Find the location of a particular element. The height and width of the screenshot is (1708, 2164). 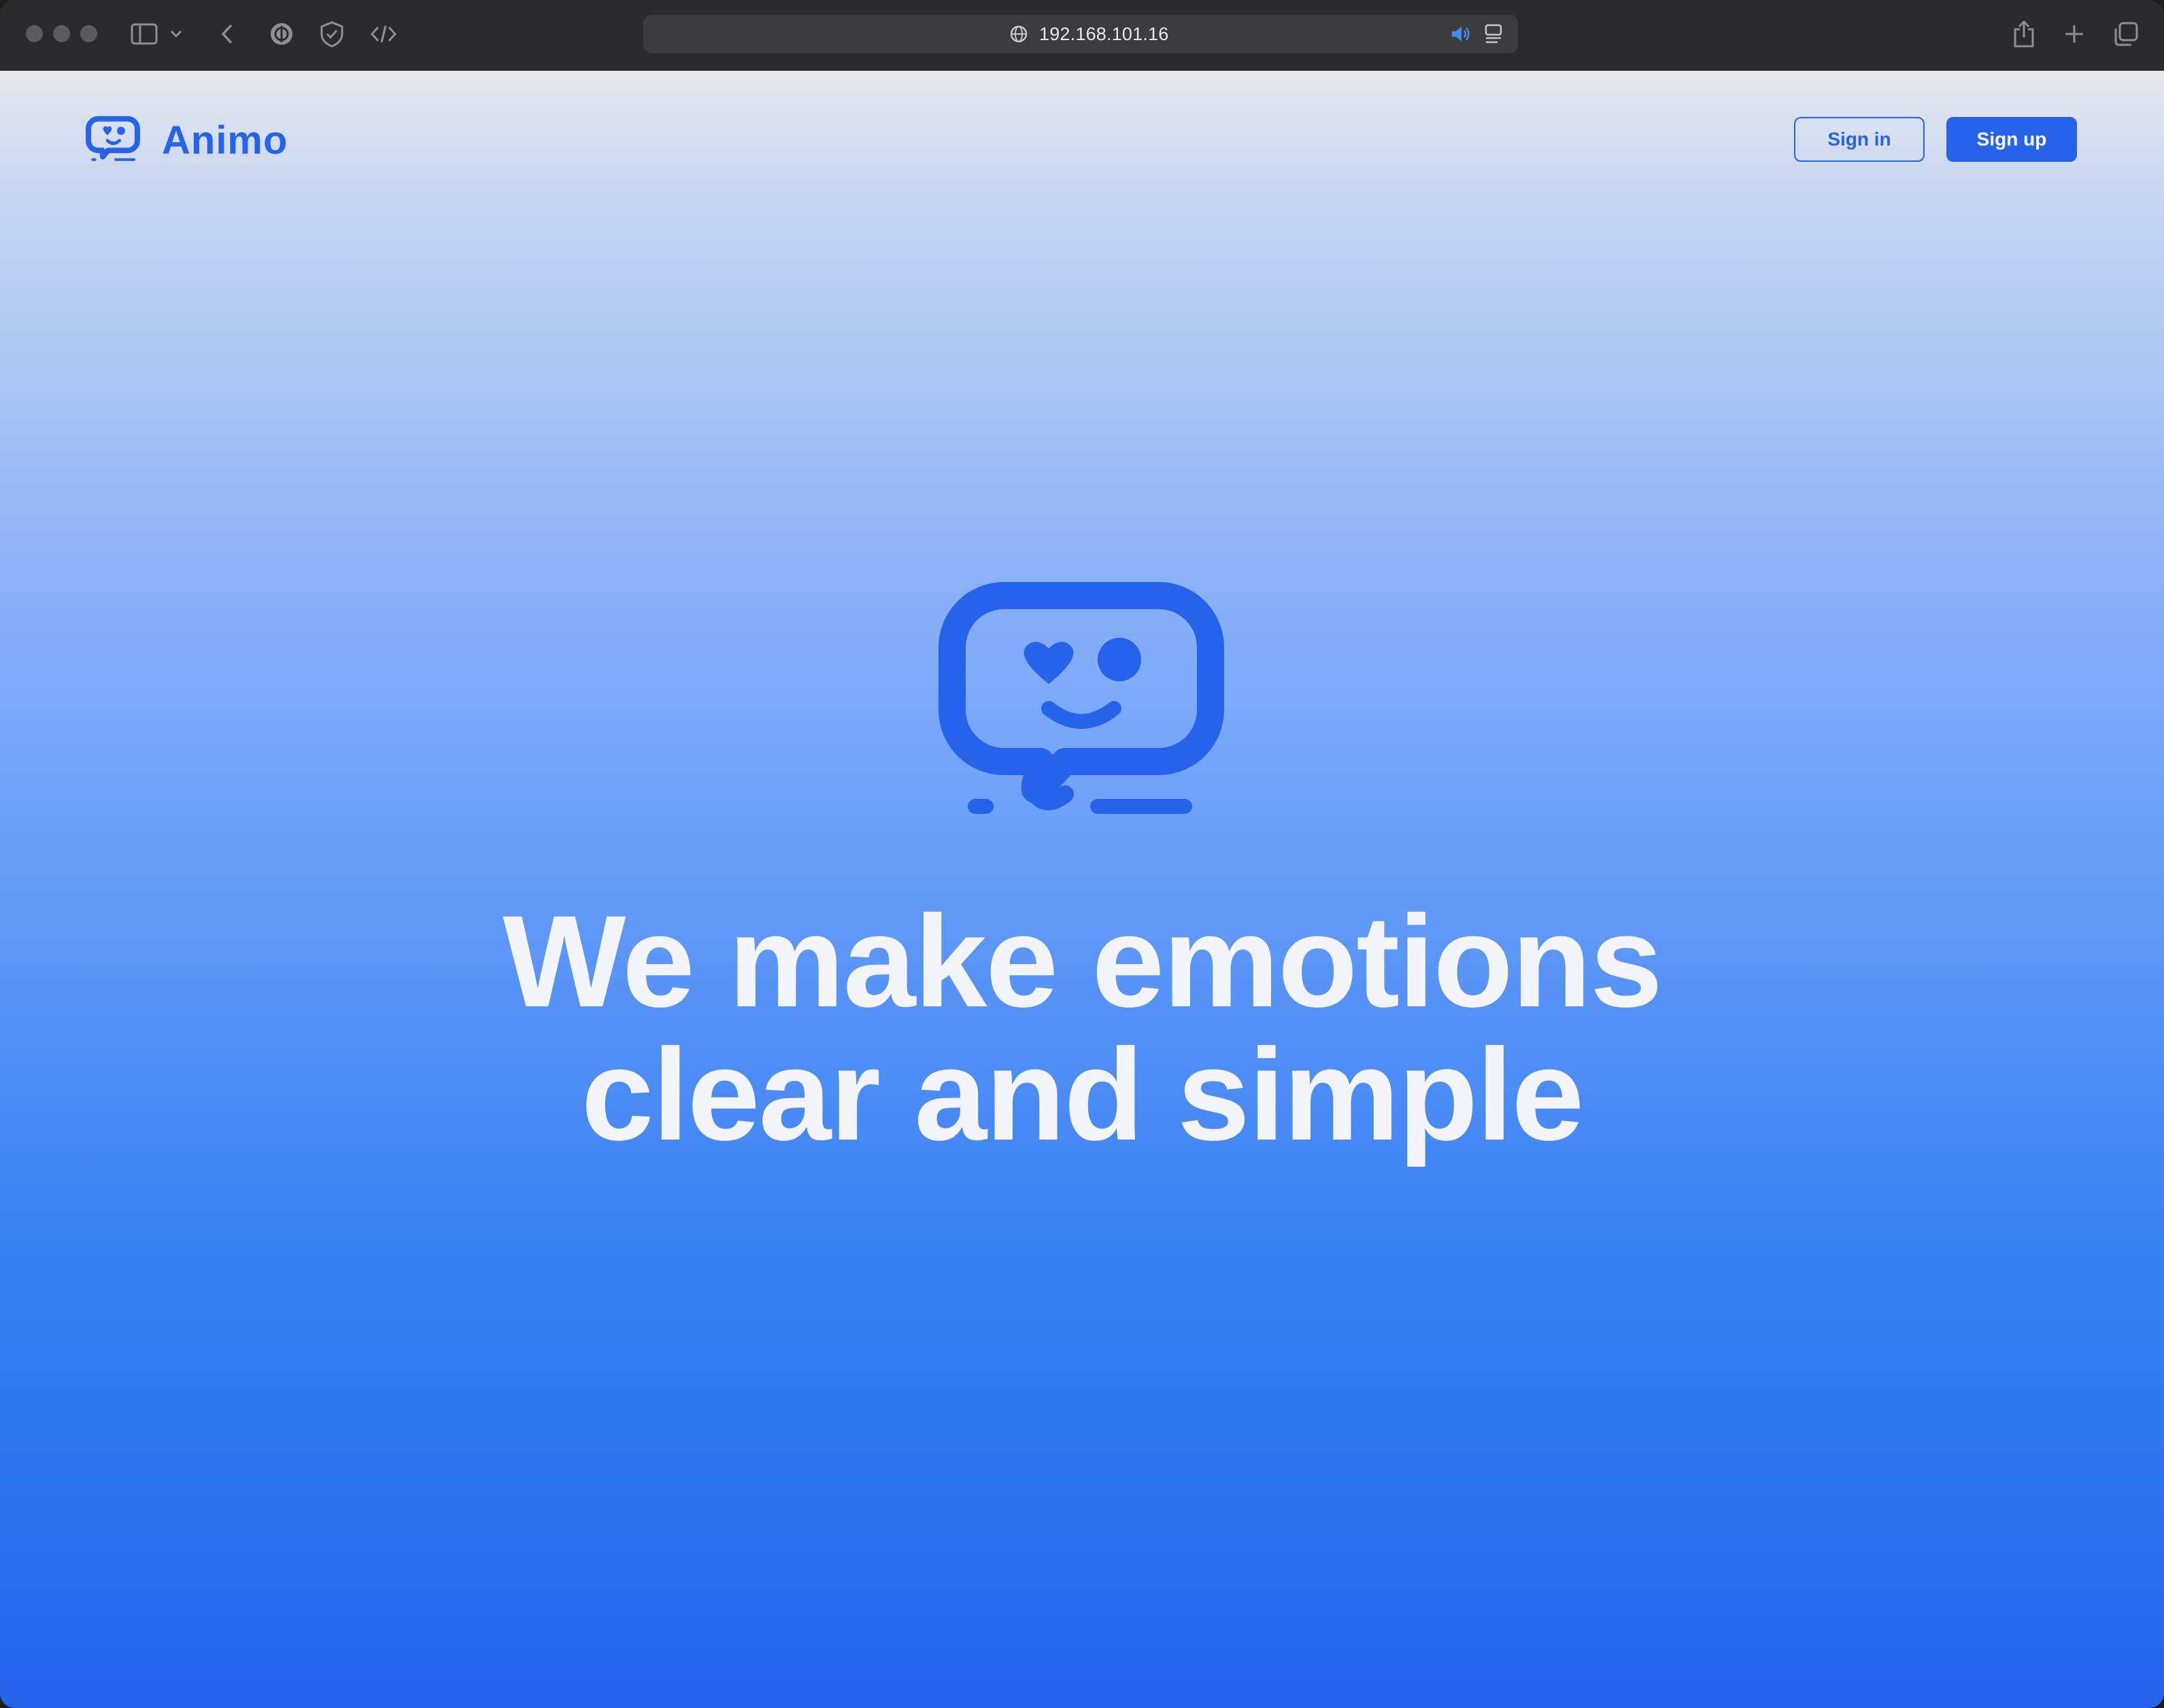

chevron-down-icon is located at coordinates (176, 34).